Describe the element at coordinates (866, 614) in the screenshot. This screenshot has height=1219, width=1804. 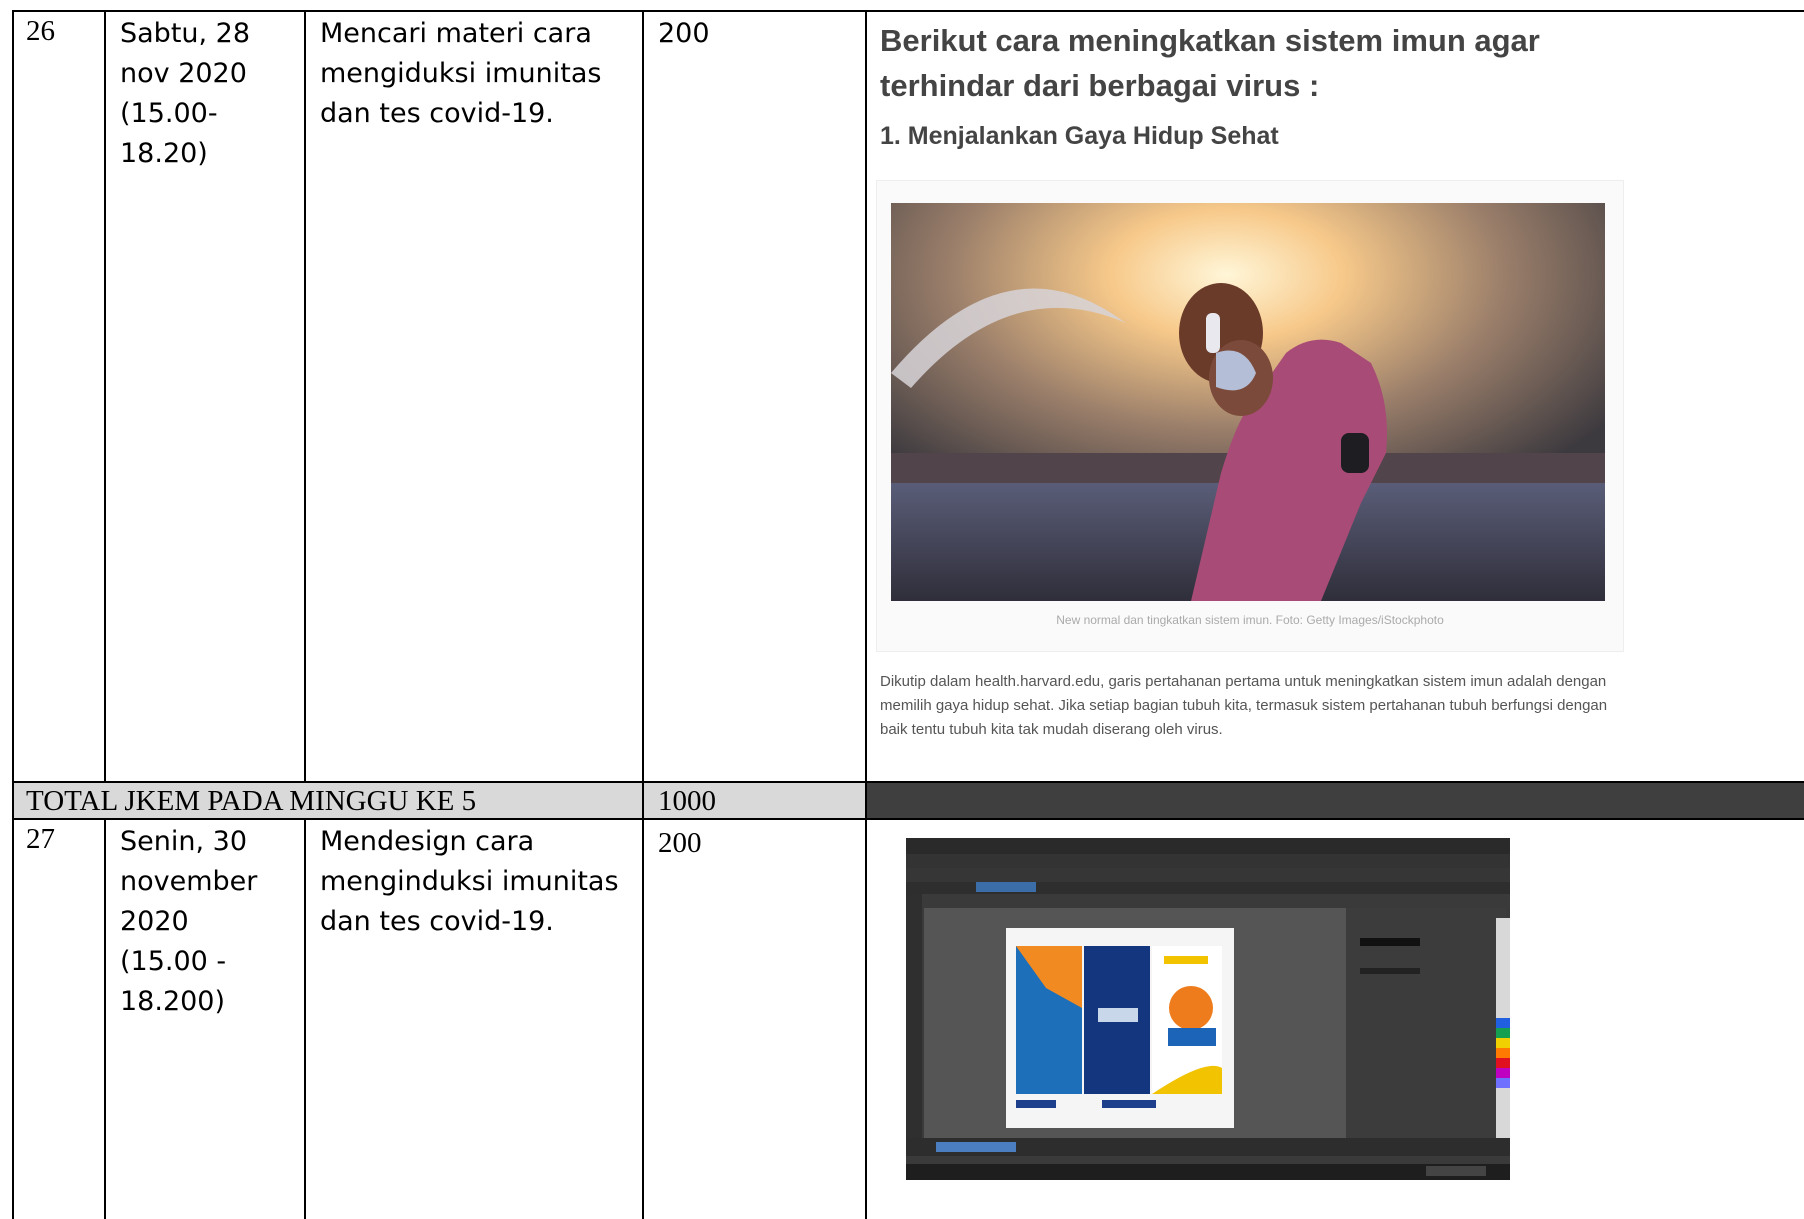
I see `col4-divider` at that location.